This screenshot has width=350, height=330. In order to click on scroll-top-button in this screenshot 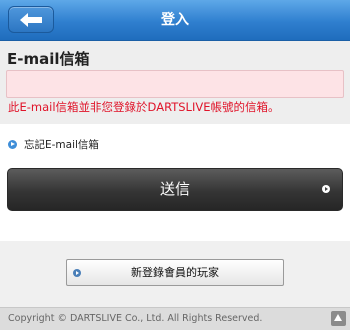, I will do `click(338, 318)`.